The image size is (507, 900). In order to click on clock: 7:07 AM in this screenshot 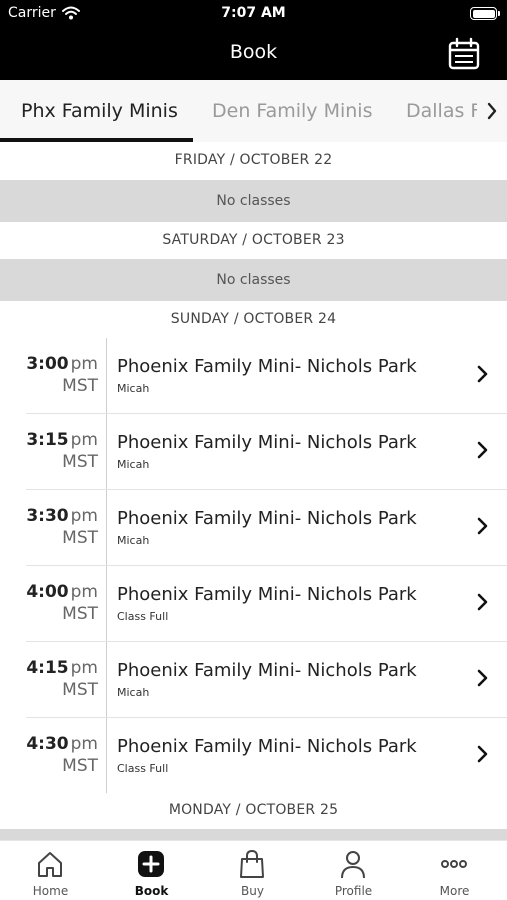, I will do `click(253, 13)`.